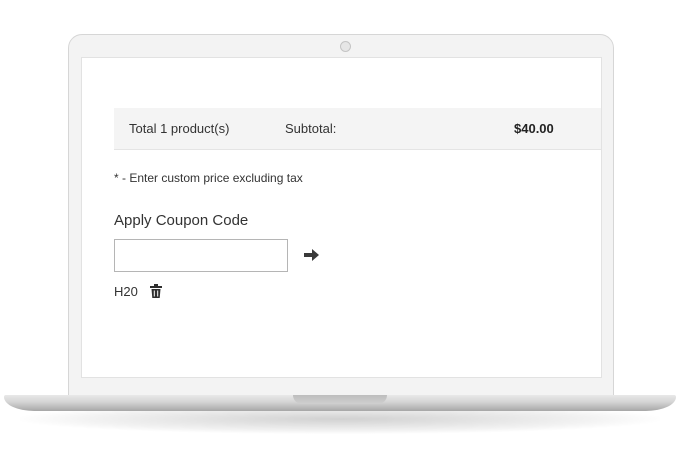 This screenshot has height=450, width=680. I want to click on coupon-code-input, so click(201, 255).